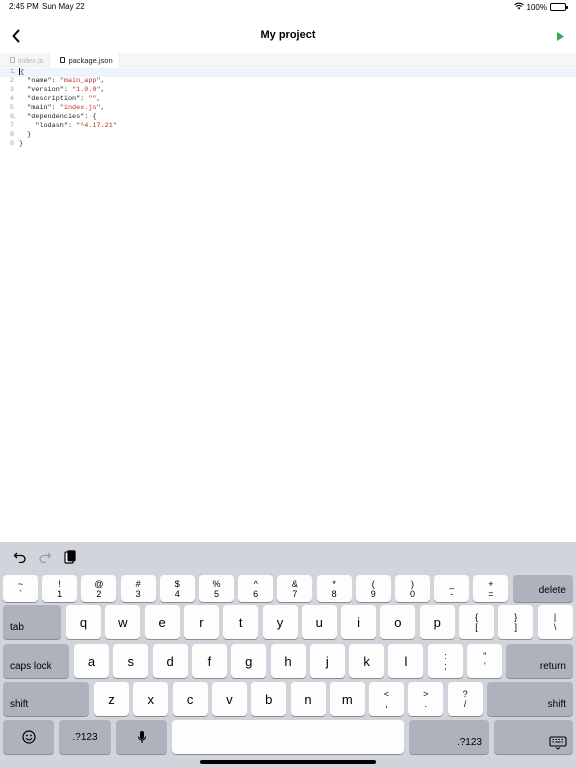 Image resolution: width=576 pixels, height=768 pixels. Describe the element at coordinates (295, 593) in the screenshot. I see `key-base-symbol: 7` at that location.